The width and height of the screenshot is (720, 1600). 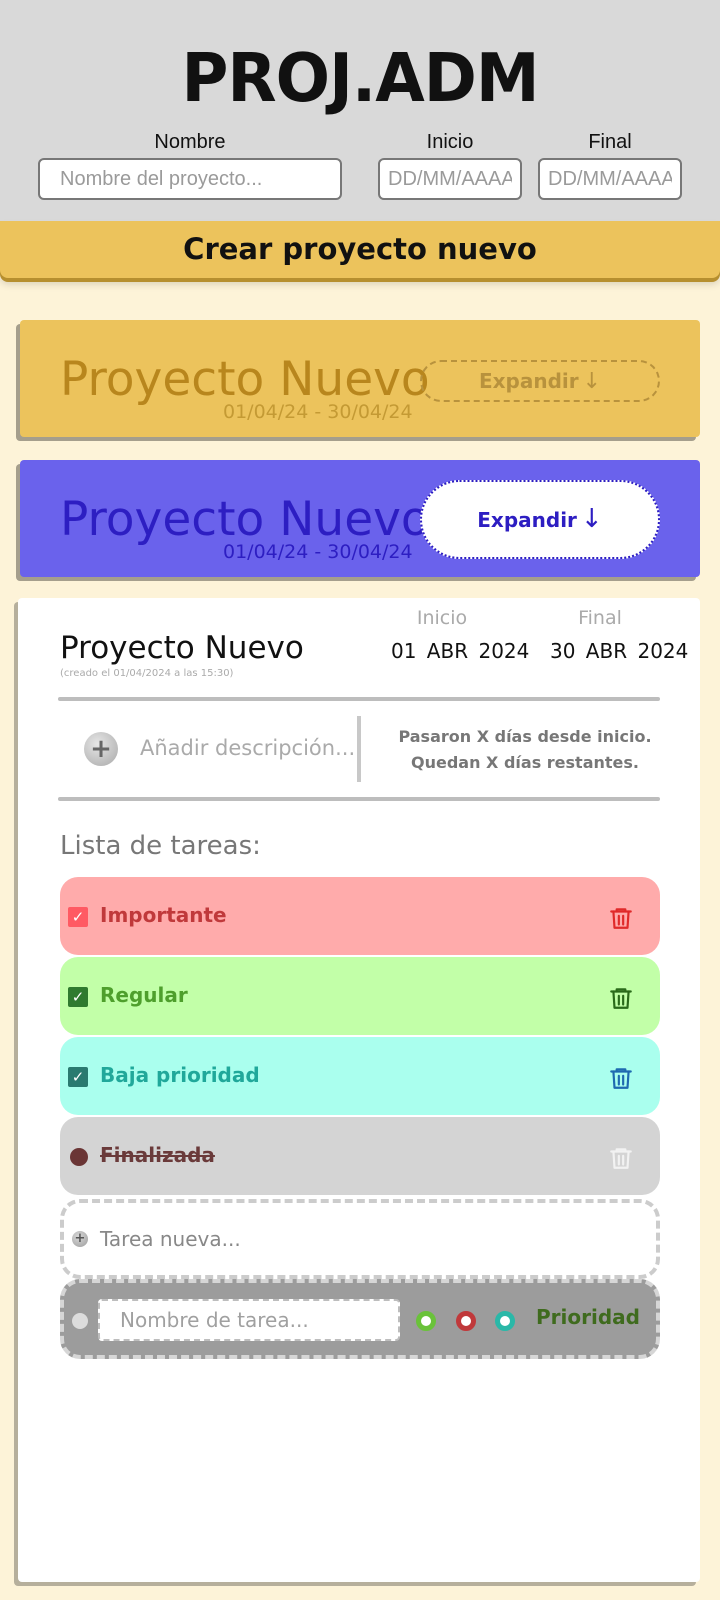 I want to click on task-item: ✓ Regular, so click(x=360, y=996).